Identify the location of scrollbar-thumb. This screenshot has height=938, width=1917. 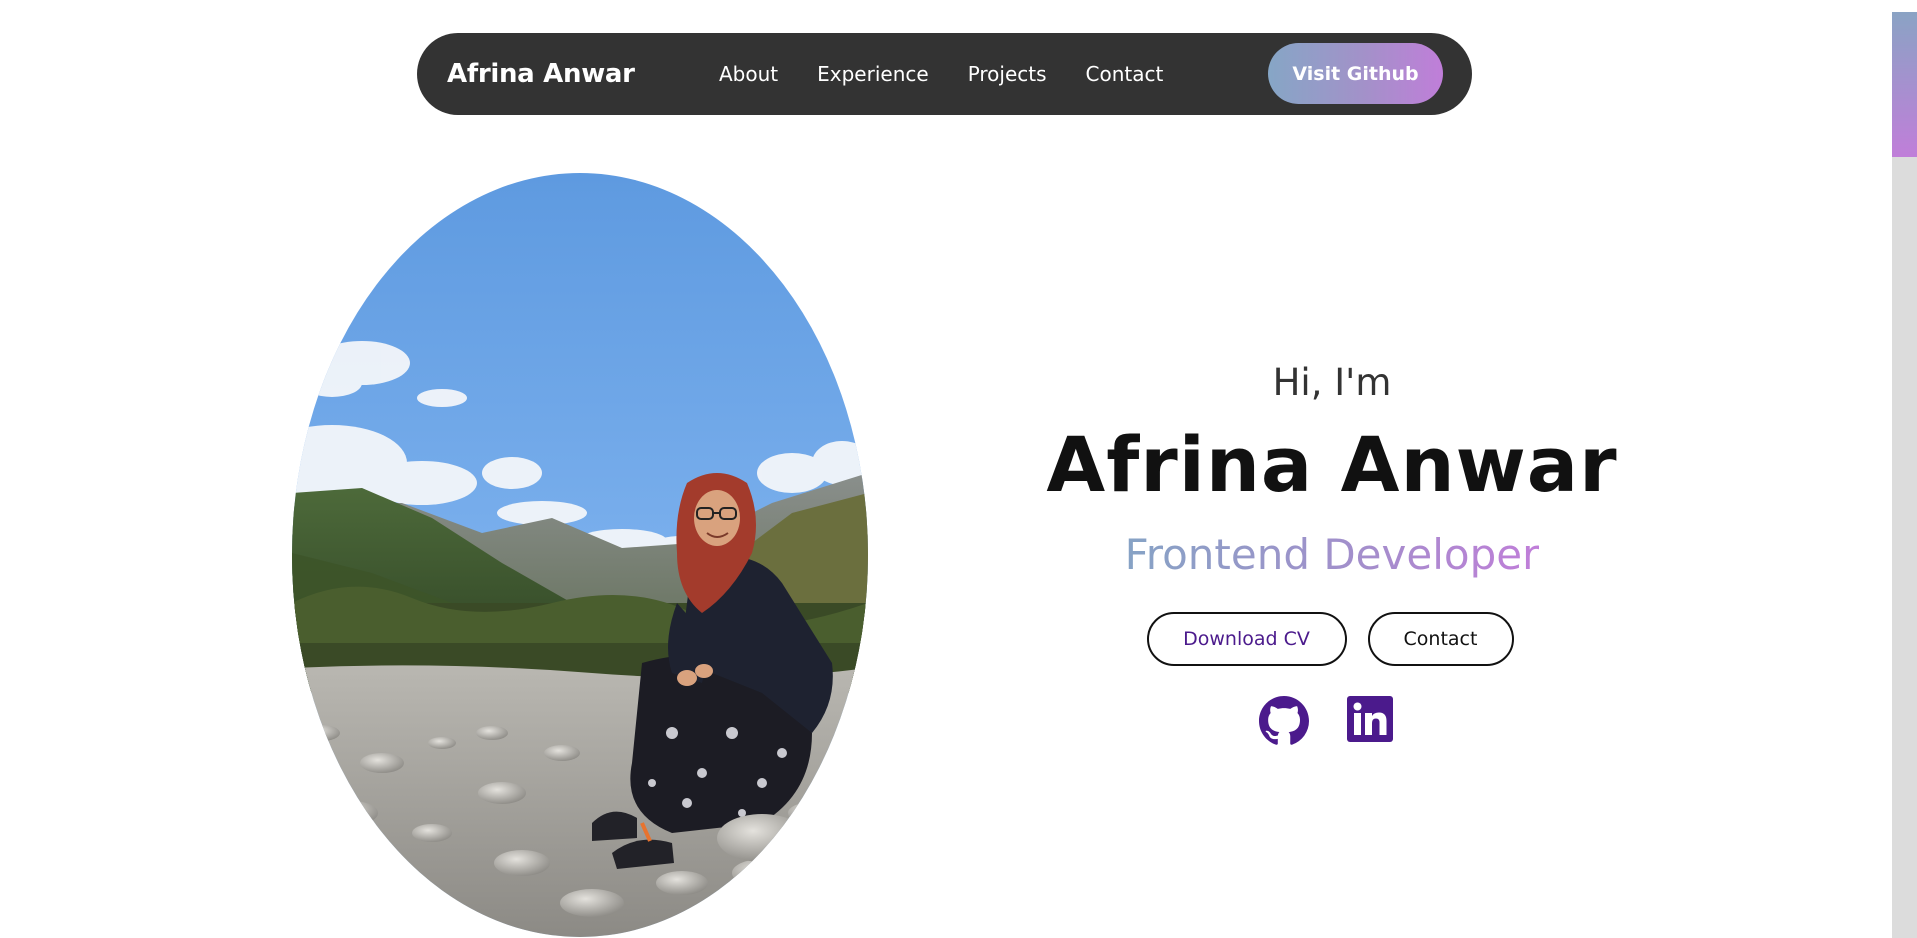
(1904, 84).